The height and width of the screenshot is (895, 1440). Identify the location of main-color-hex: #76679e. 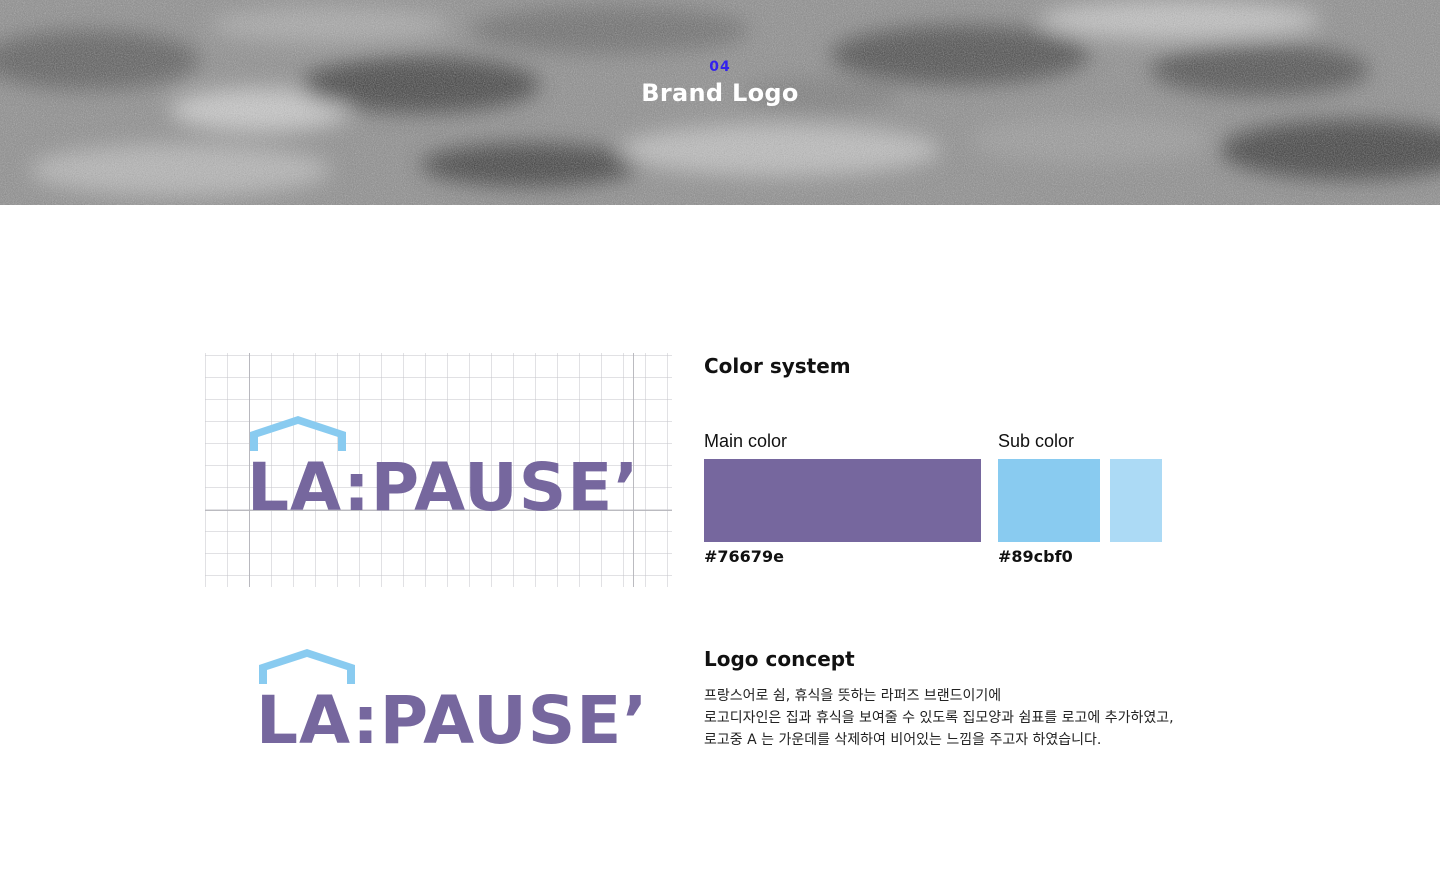
(744, 556).